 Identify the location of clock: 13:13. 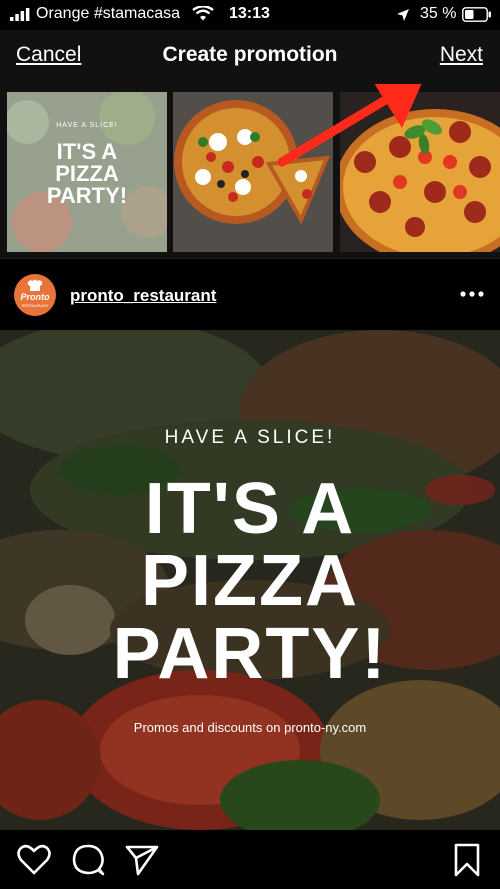
(249, 13).